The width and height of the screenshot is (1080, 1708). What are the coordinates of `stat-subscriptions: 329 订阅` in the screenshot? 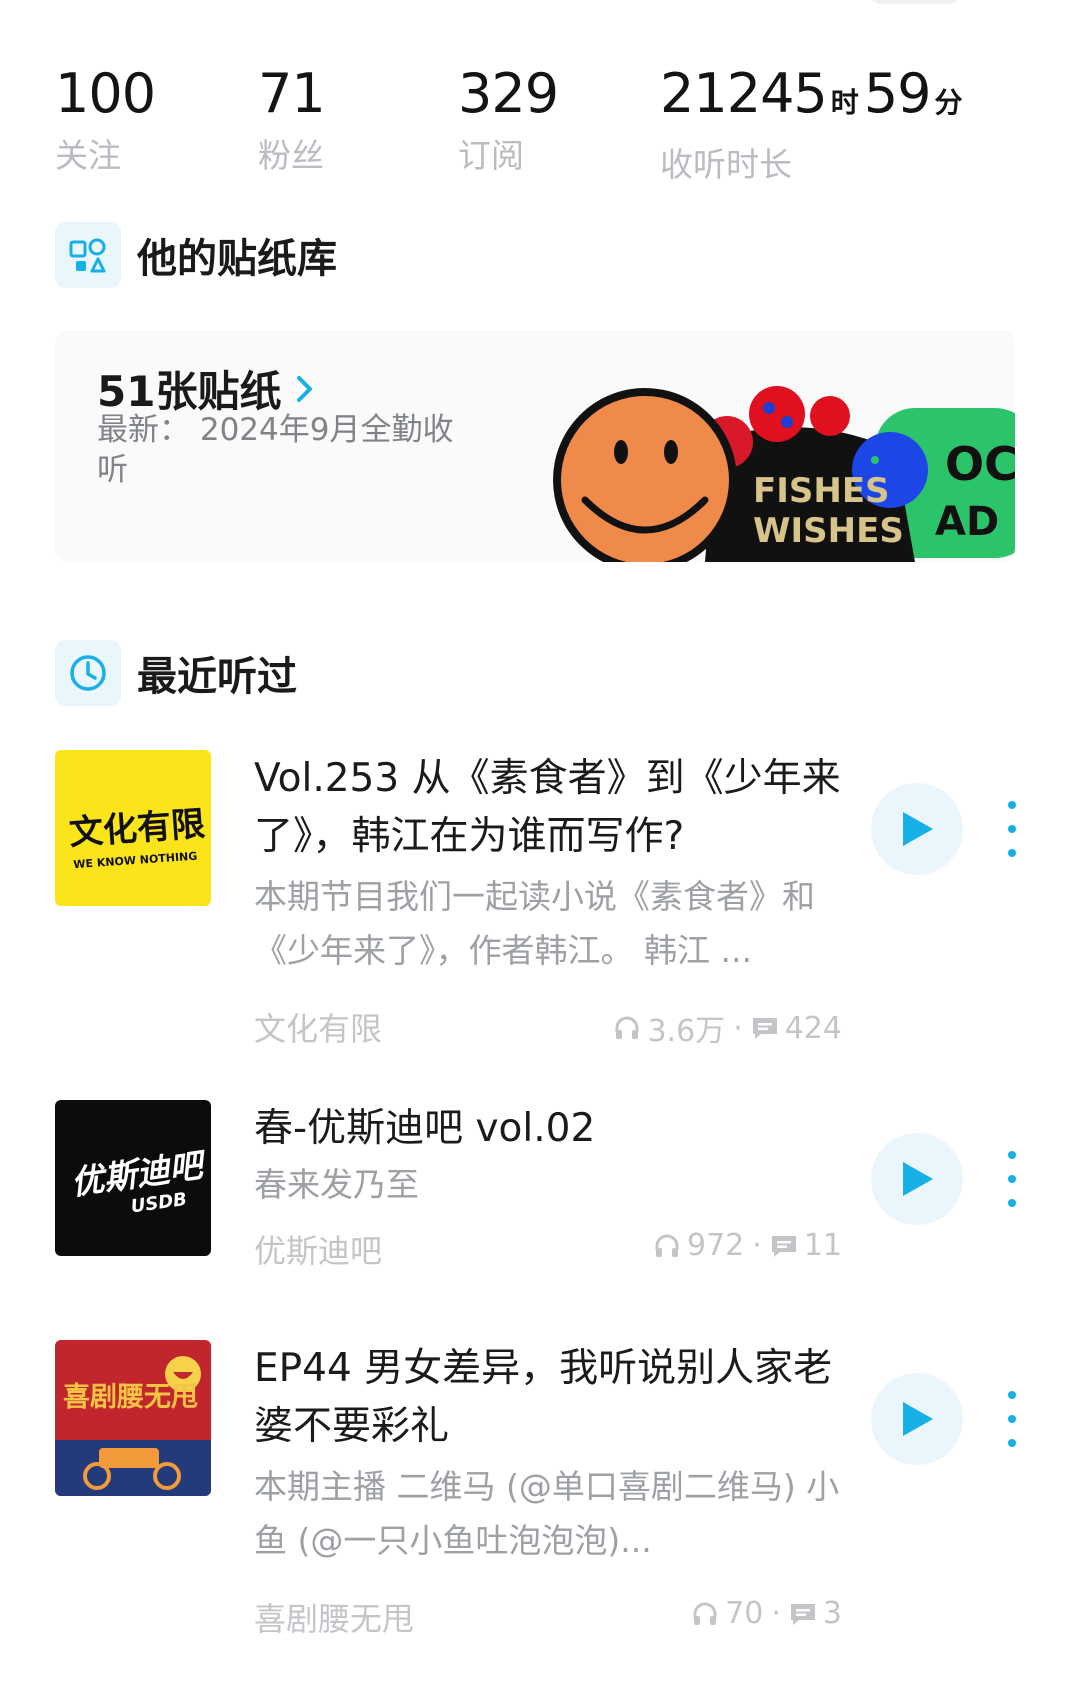 It's located at (508, 119).